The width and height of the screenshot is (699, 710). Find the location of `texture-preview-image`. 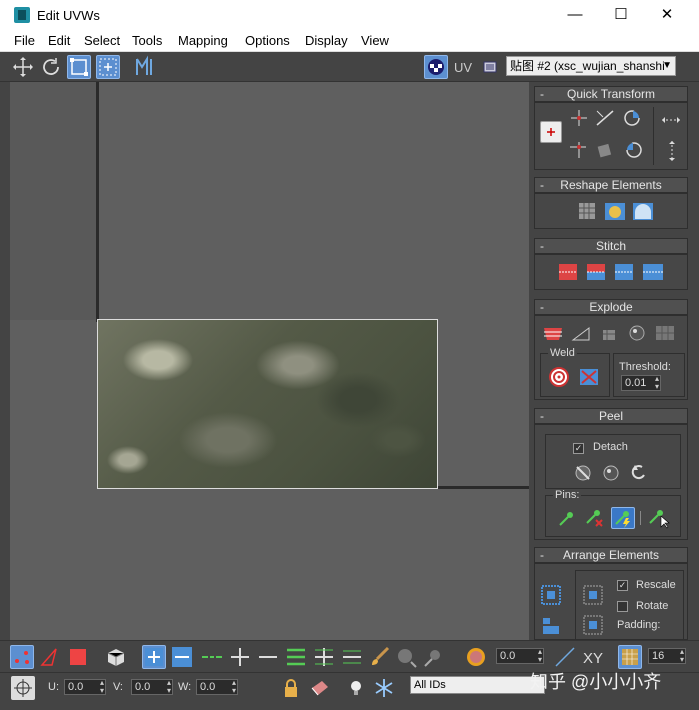

texture-preview-image is located at coordinates (267, 404).